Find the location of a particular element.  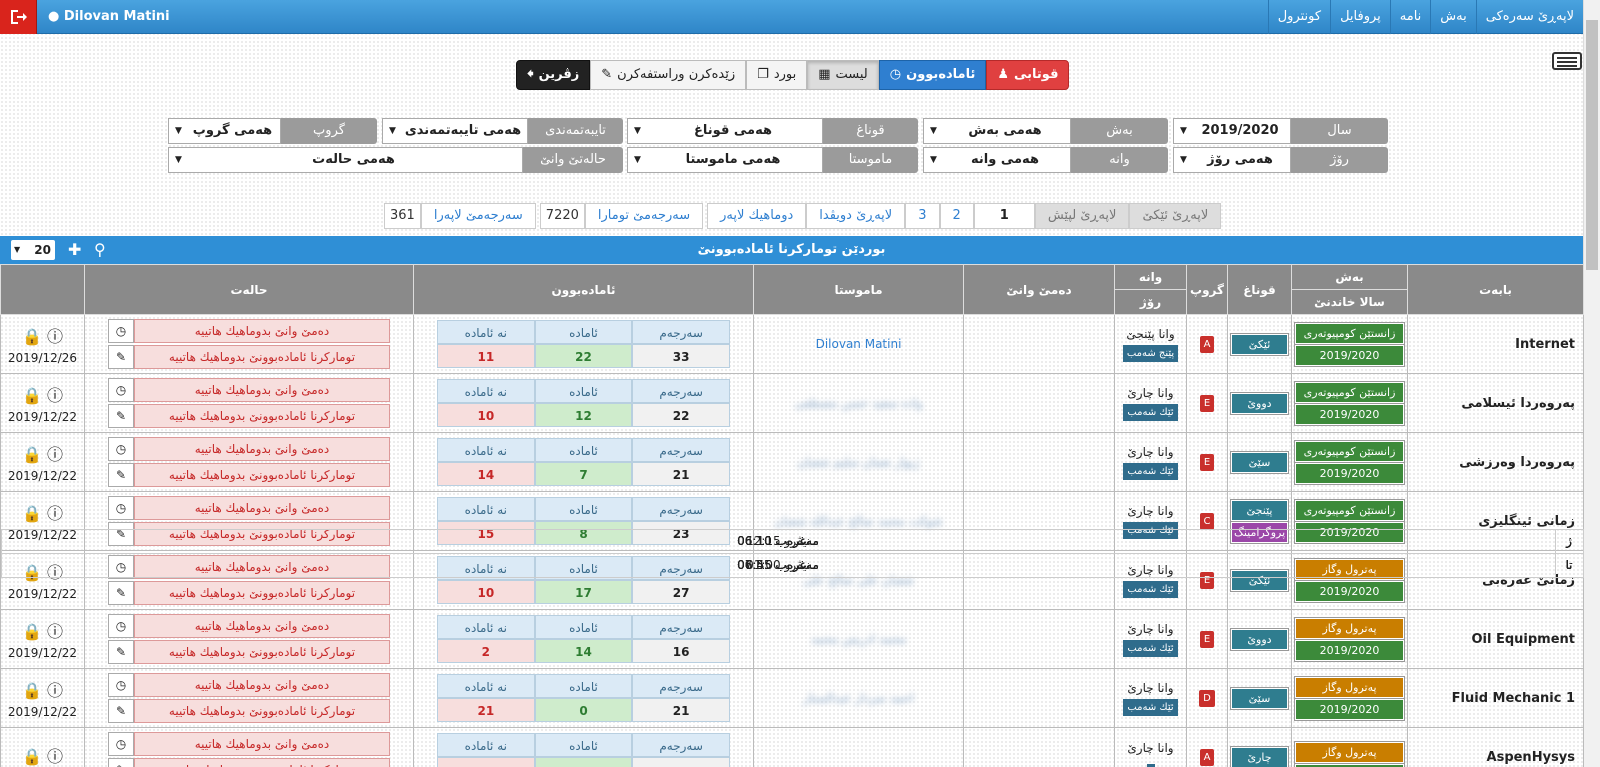

teacher-name: شوکت محمد صالح عبدالله شعبان is located at coordinates (858, 521).